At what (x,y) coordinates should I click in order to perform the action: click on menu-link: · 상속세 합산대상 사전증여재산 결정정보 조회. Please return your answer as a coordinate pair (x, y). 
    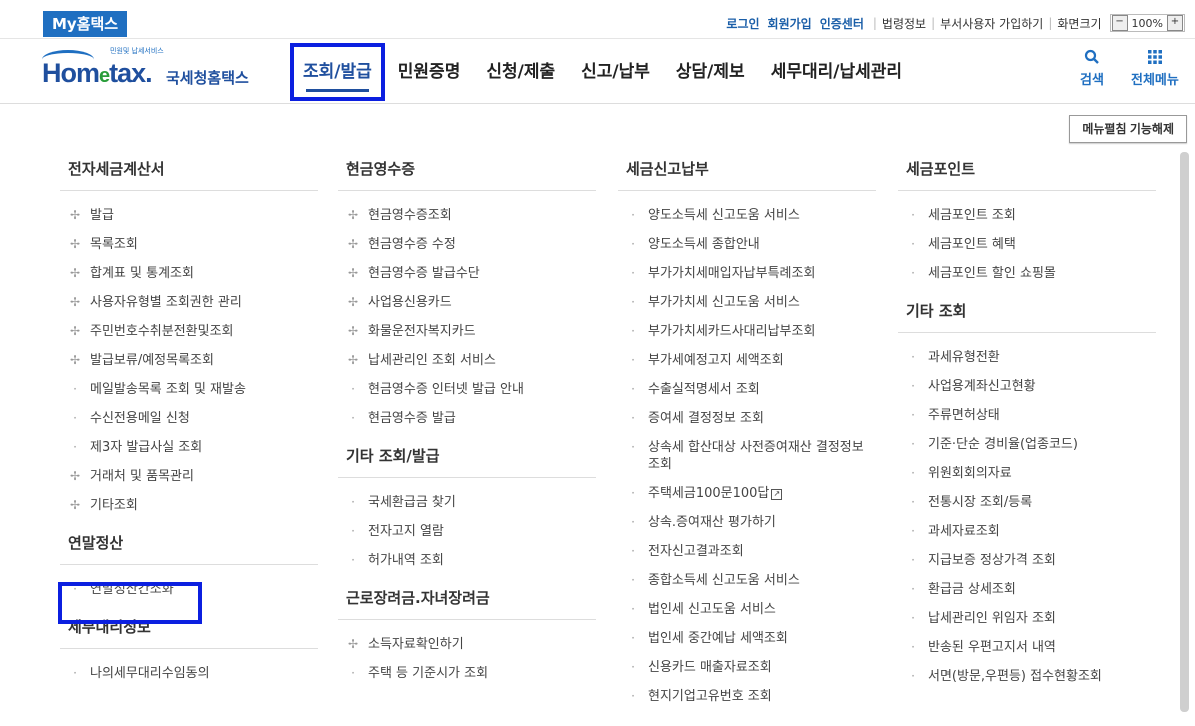
    Looking at the image, I should click on (747, 456).